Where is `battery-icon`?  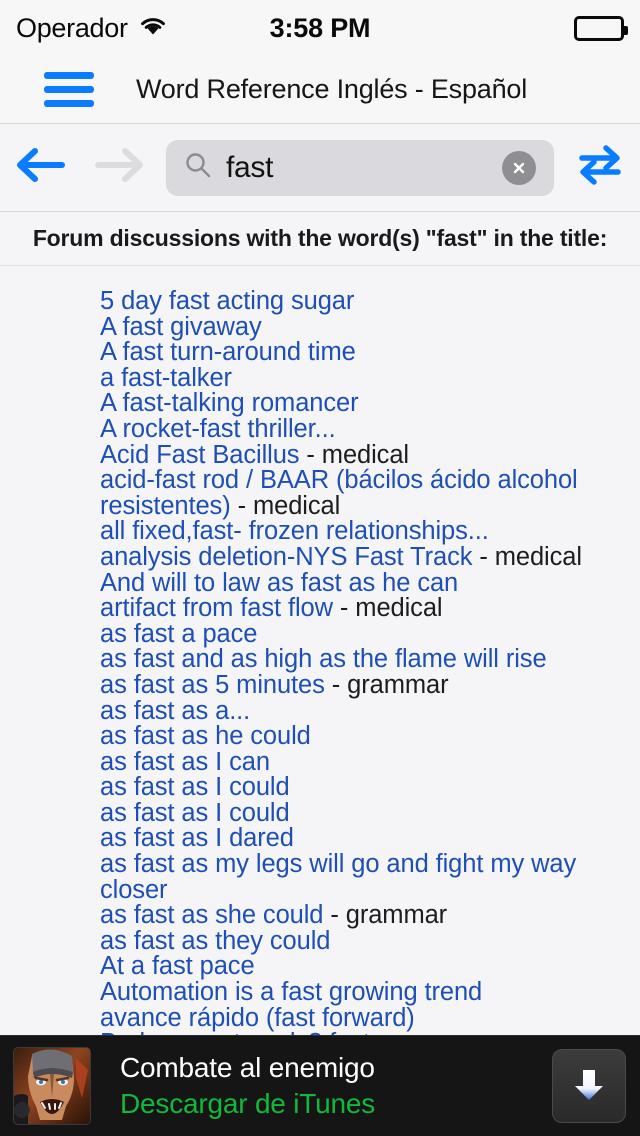 battery-icon is located at coordinates (601, 28).